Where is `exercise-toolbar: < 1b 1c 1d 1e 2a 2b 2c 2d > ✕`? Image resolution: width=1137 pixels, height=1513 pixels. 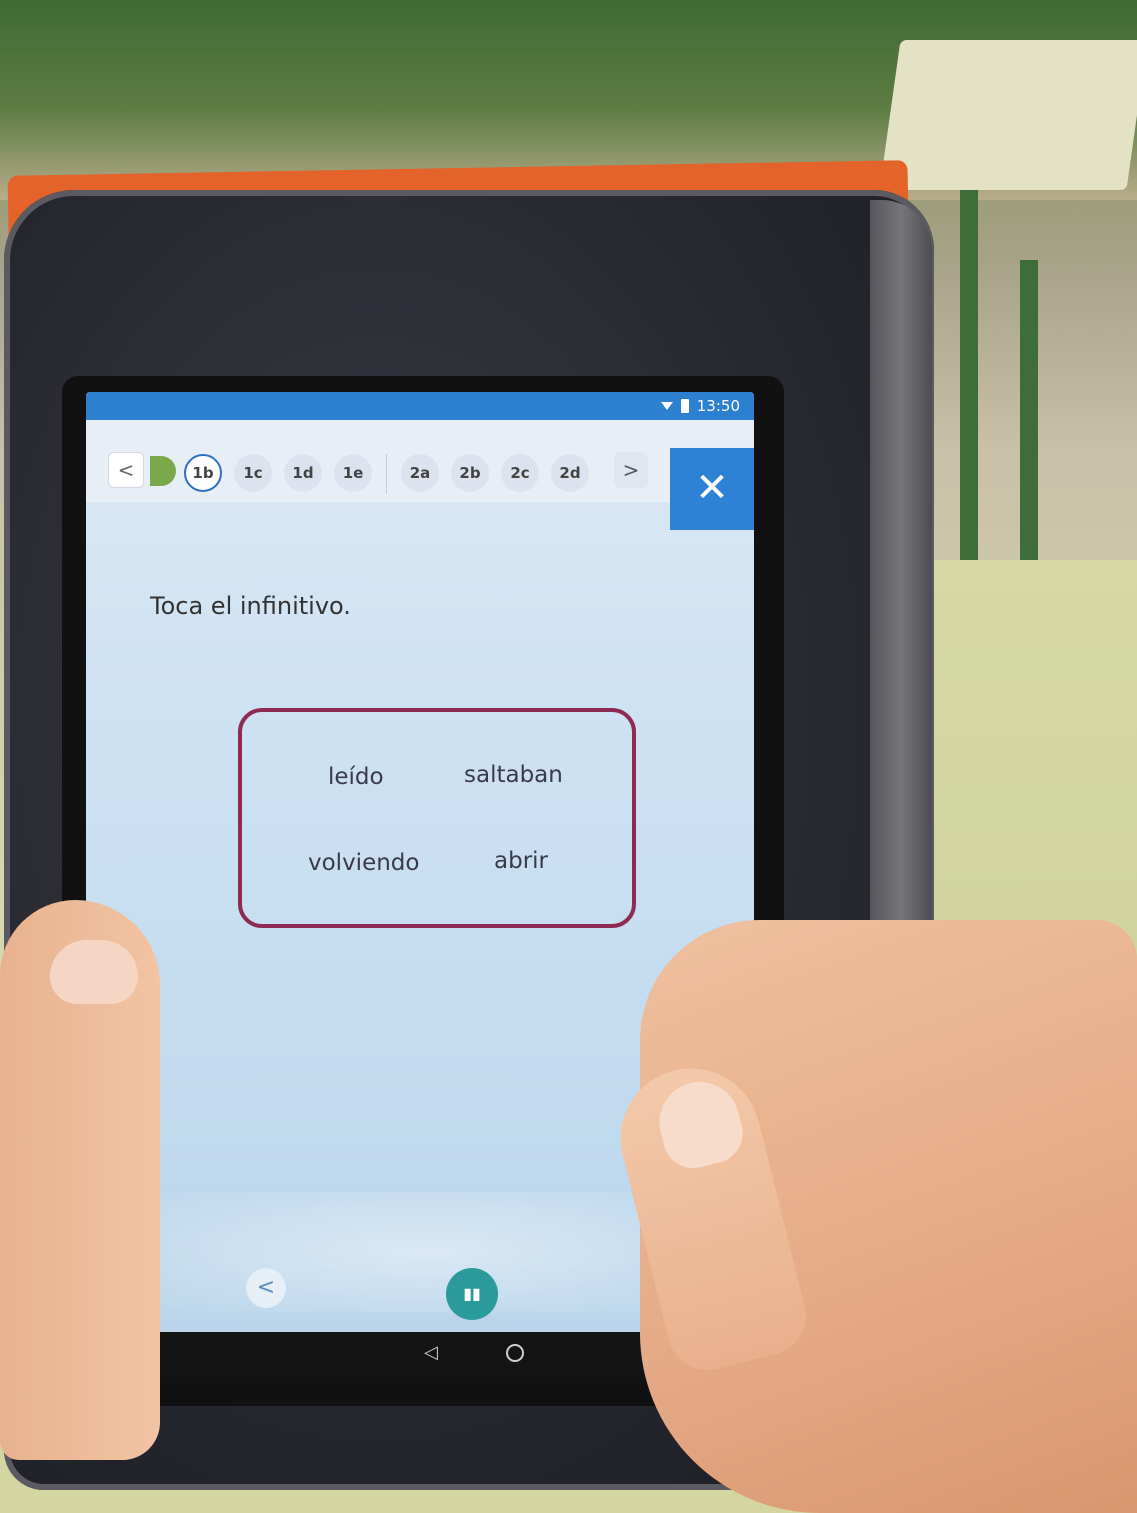 exercise-toolbar: < 1b 1c 1d 1e 2a 2b 2c 2d > ✕ is located at coordinates (420, 475).